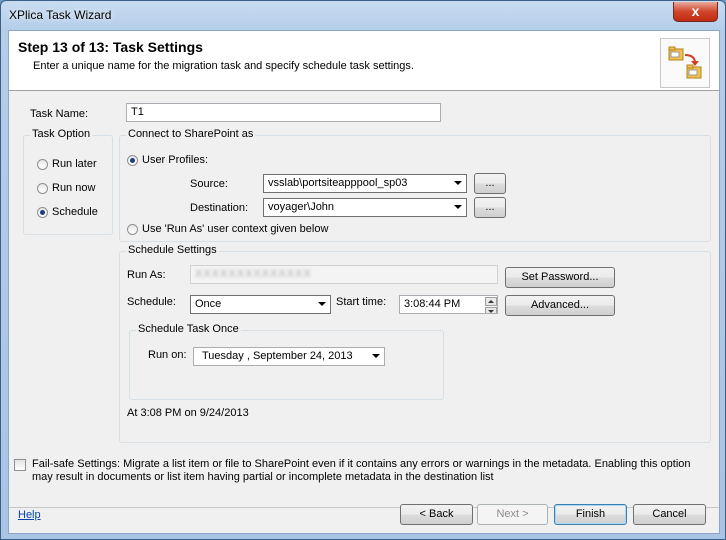 Image resolution: width=726 pixels, height=540 pixels. What do you see at coordinates (20, 465) in the screenshot?
I see `failsafe-checkbox` at bounding box center [20, 465].